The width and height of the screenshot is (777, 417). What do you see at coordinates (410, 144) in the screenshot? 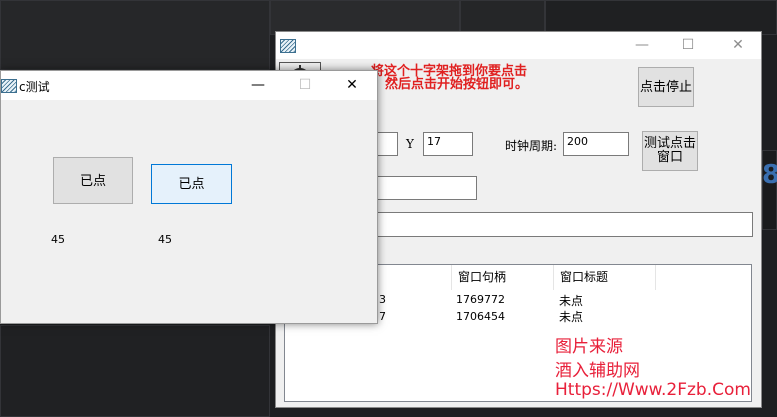
I see `y-label: Y` at bounding box center [410, 144].